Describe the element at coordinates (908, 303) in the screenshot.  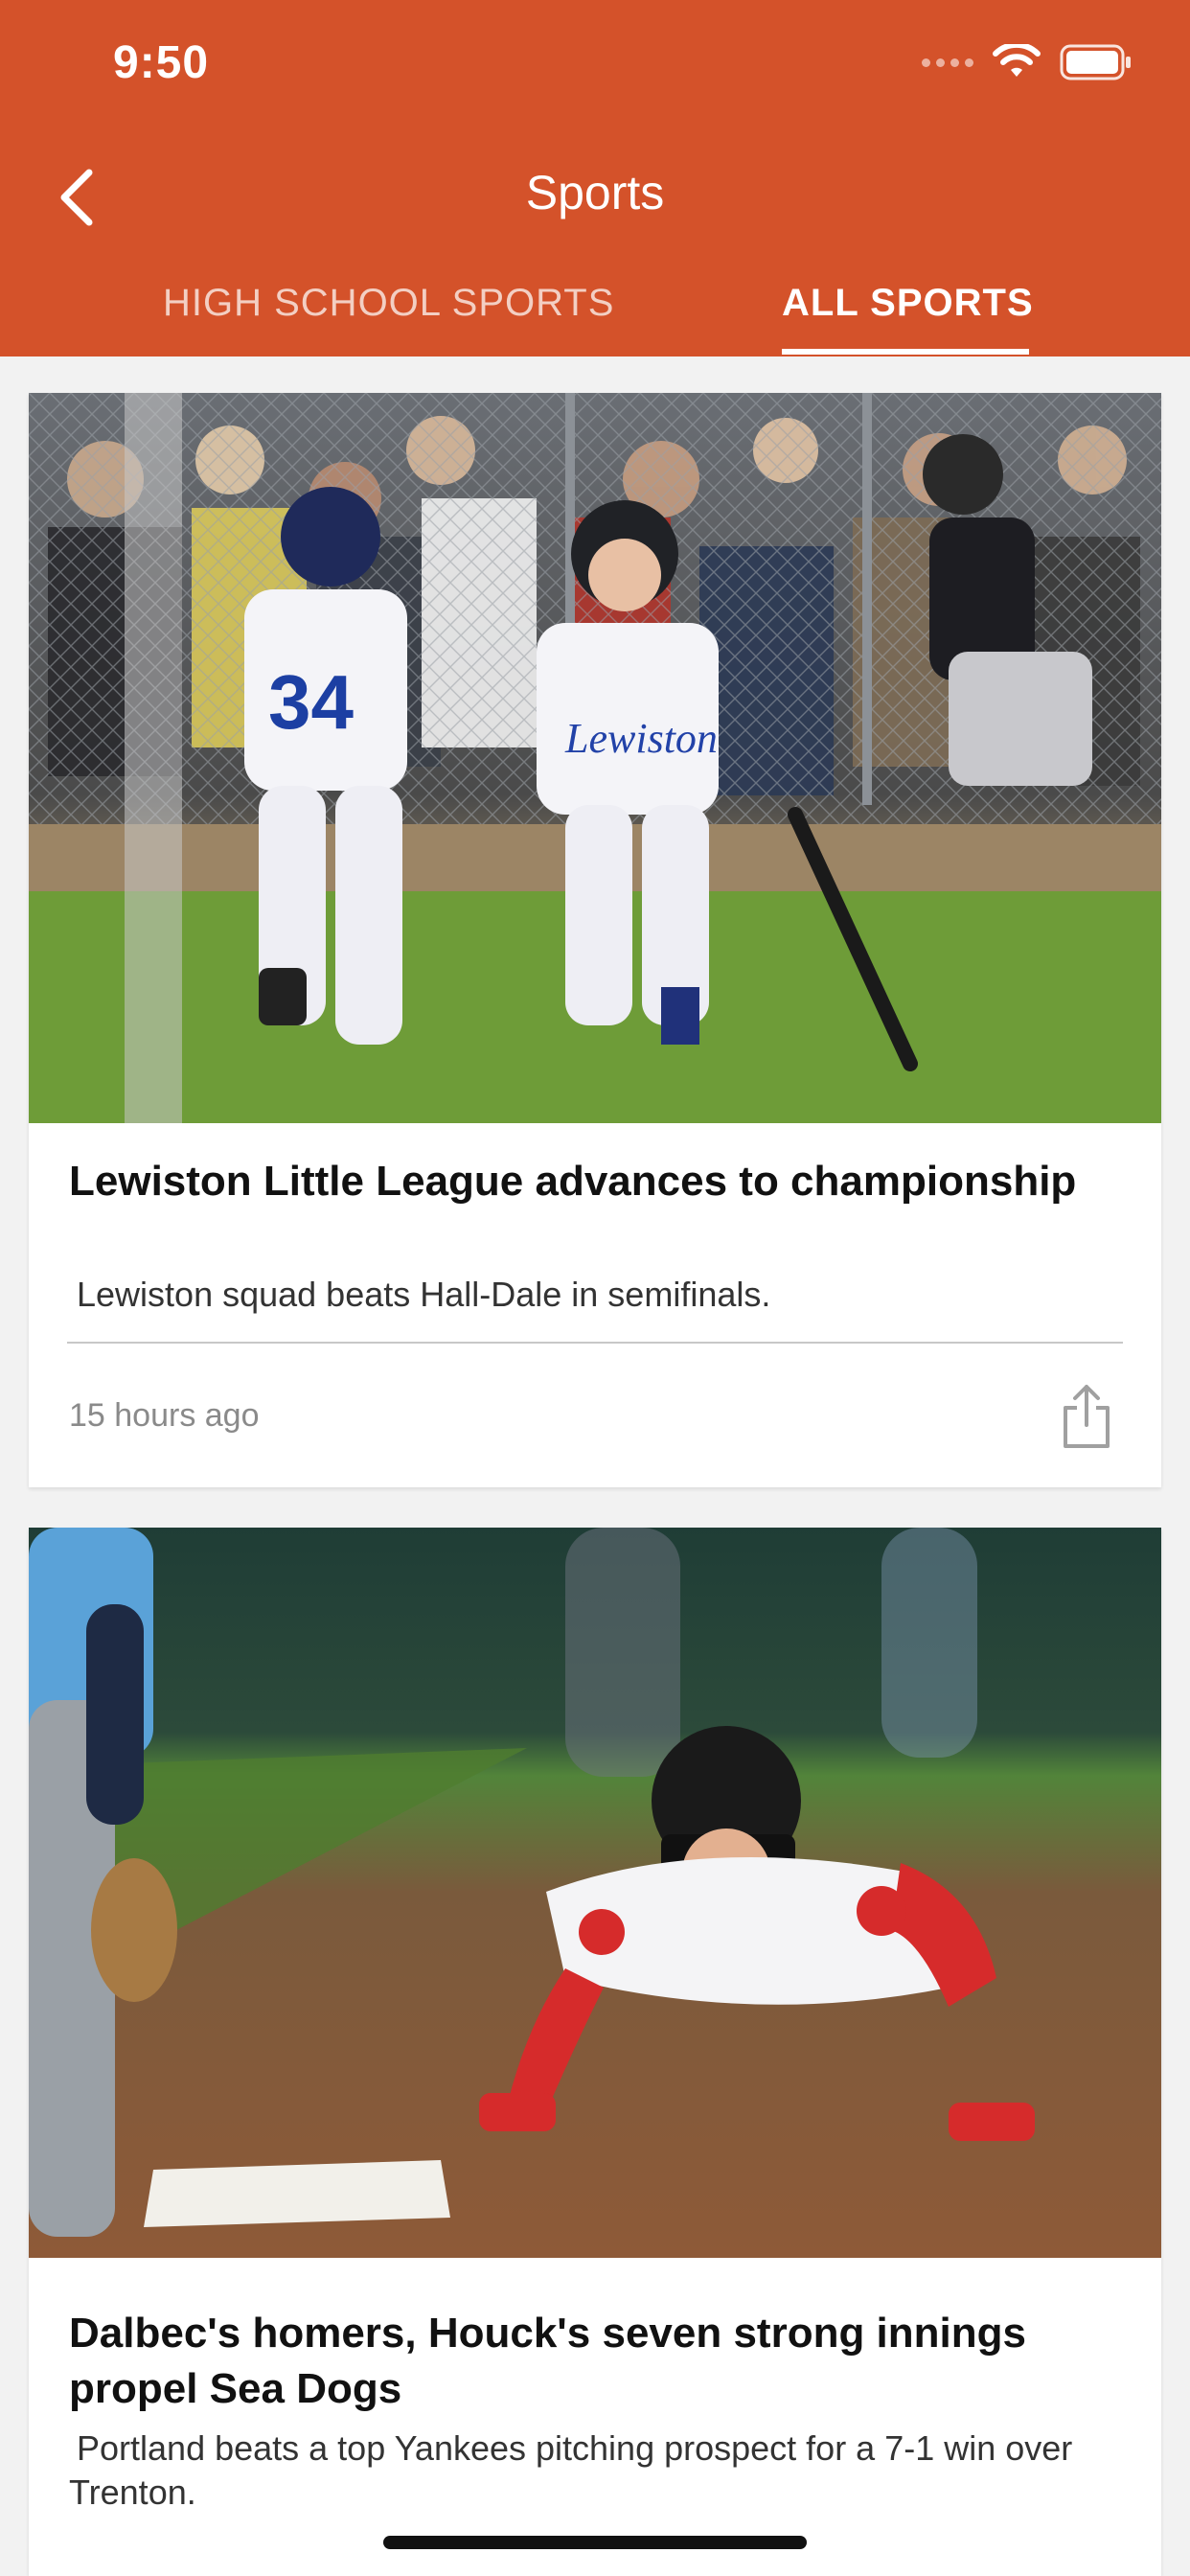
I see `tab-all-sports: ALL SPORTS` at that location.